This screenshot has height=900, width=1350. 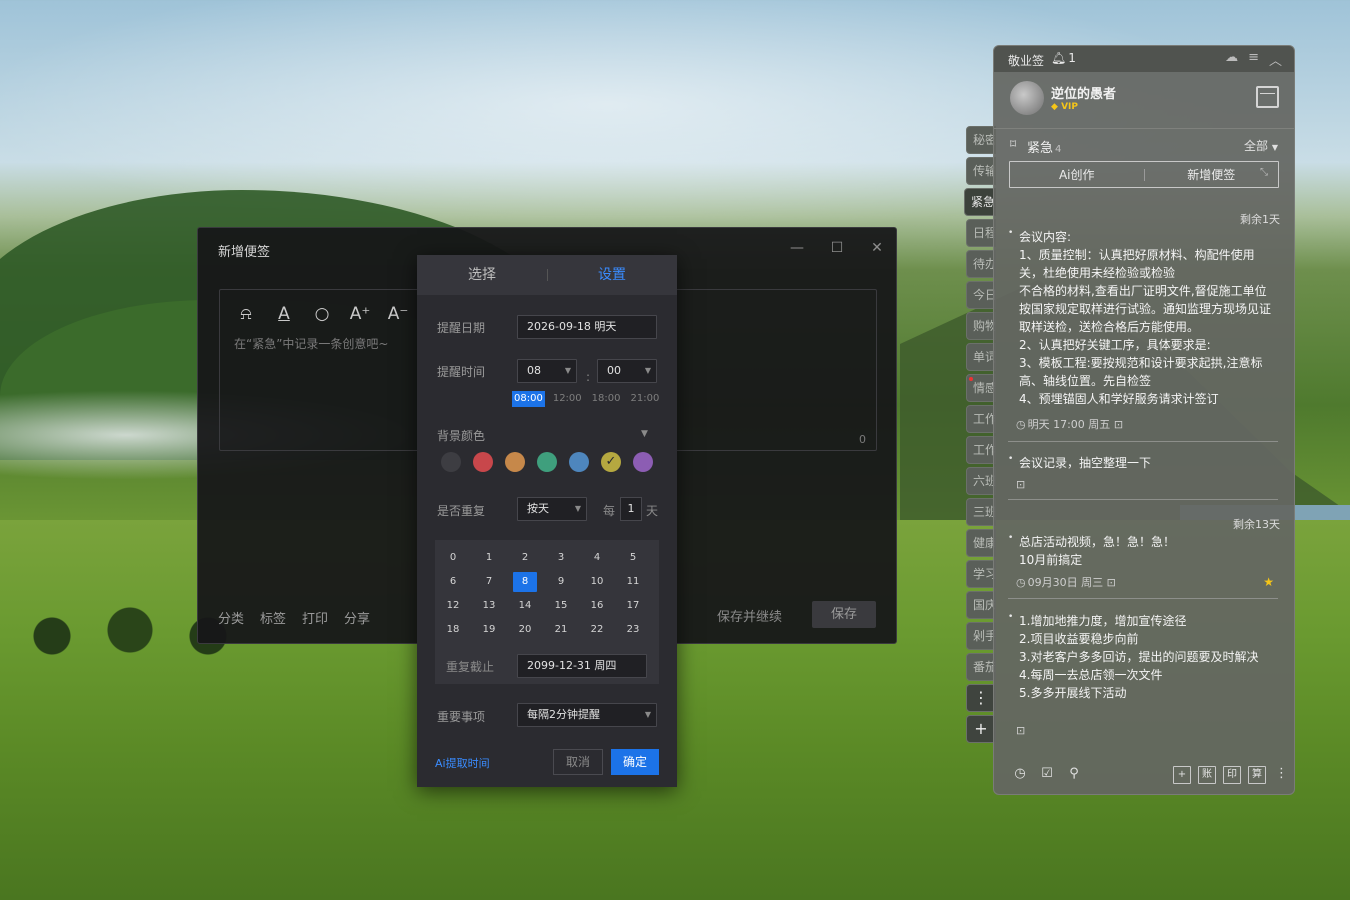 I want to click on minute-select: 00 ▼, so click(x=627, y=371).